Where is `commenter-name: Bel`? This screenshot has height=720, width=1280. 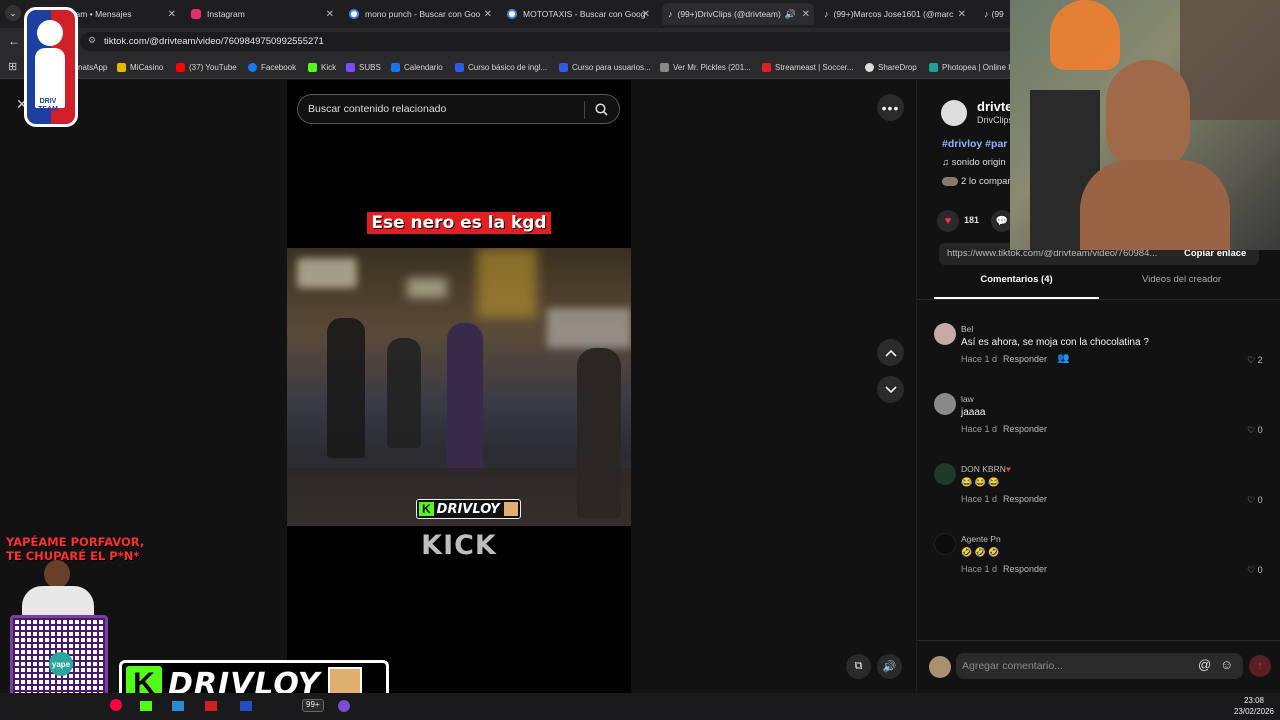 commenter-name: Bel is located at coordinates (967, 329).